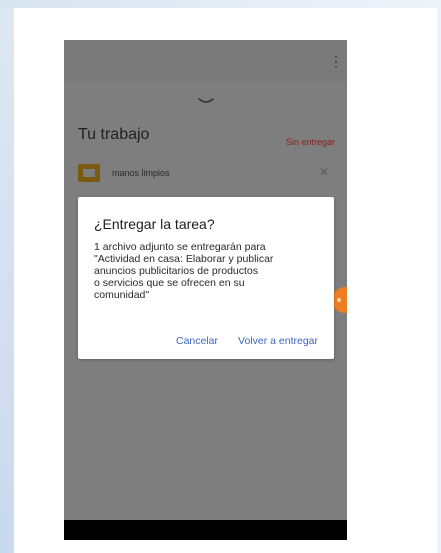 Image resolution: width=441 pixels, height=553 pixels. Describe the element at coordinates (310, 142) in the screenshot. I see `status-label: Sin entregar` at that location.